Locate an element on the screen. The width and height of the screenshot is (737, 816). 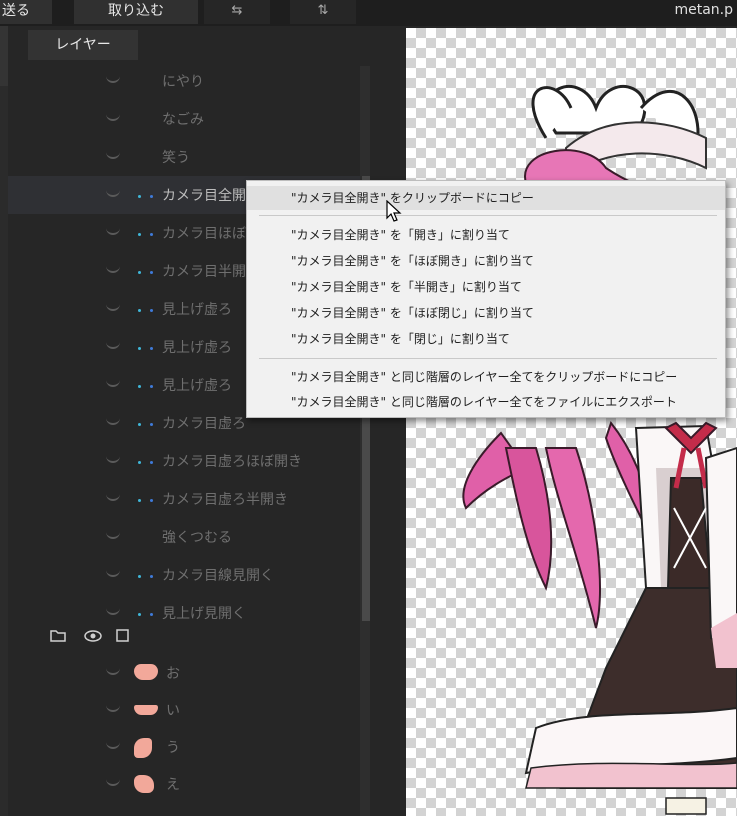
menu-item-assign-closed: "カメラ目全開き" を「閉じ」に割り当て is located at coordinates (486, 339).